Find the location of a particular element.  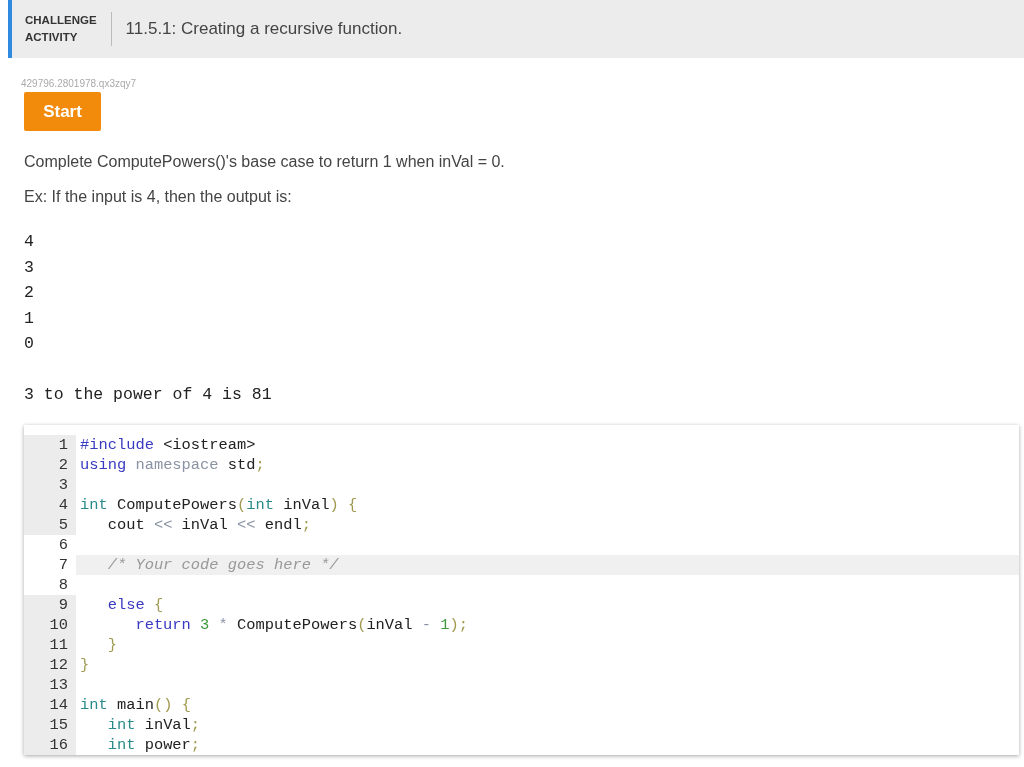

code-line: /* Your code goes here */ is located at coordinates (222, 564).